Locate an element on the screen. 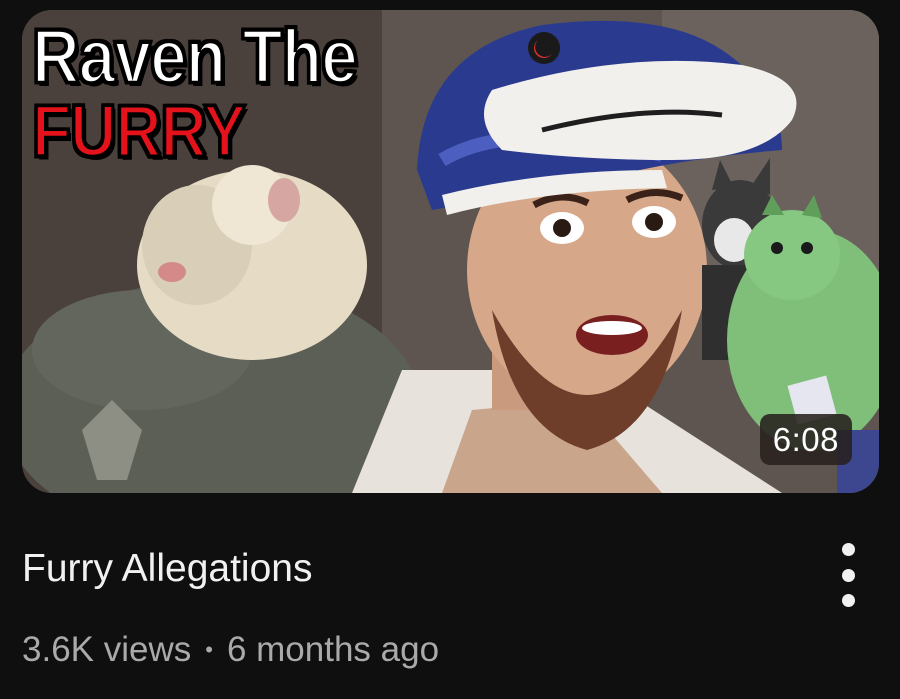  more-vertical-icon is located at coordinates (848, 575).